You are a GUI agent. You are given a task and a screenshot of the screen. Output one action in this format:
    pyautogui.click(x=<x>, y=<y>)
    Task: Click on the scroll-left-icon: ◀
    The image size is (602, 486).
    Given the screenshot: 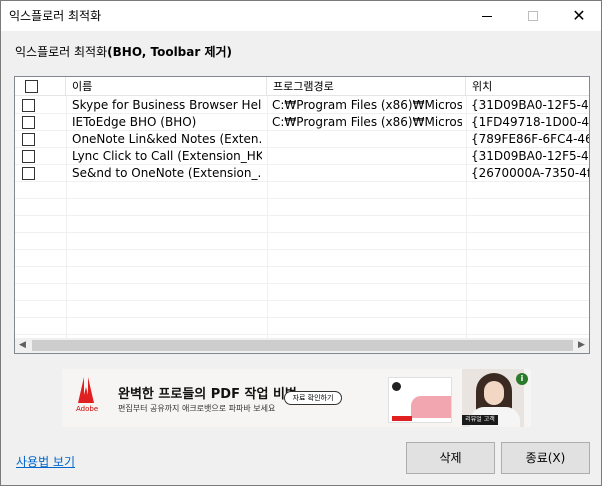 What is the action you would take?
    pyautogui.click(x=22, y=345)
    